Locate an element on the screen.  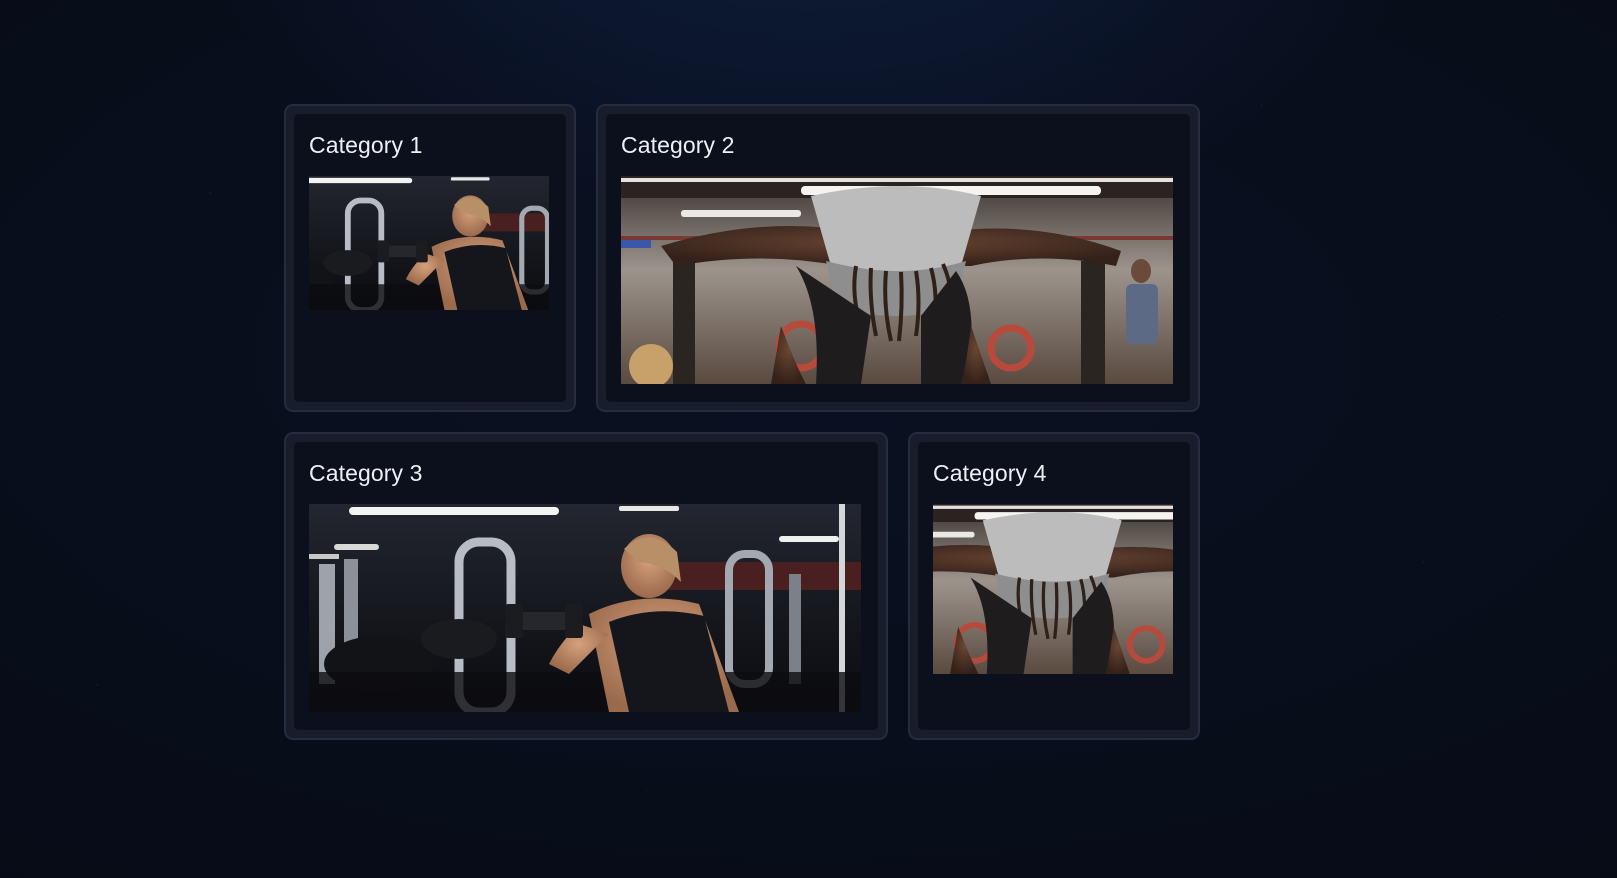
category-card-2: Category 2 is located at coordinates (898, 258).